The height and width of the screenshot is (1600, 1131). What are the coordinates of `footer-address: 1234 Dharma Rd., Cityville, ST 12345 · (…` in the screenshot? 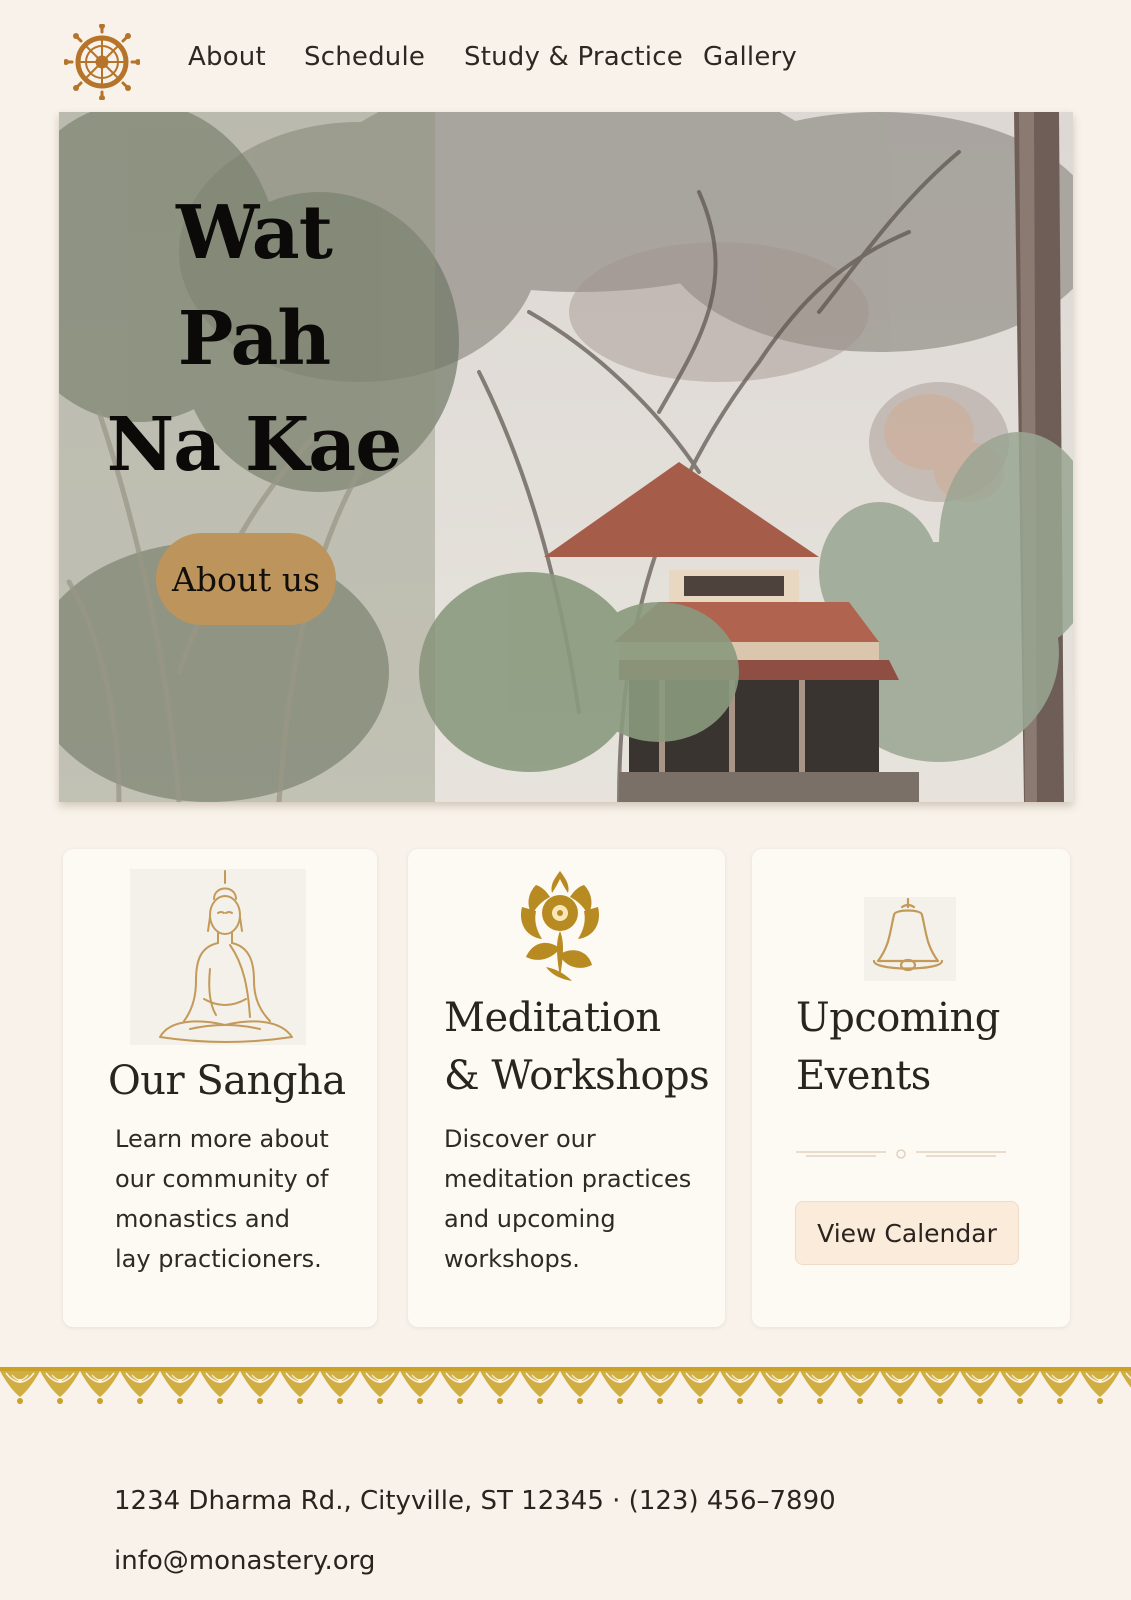 It's located at (475, 1501).